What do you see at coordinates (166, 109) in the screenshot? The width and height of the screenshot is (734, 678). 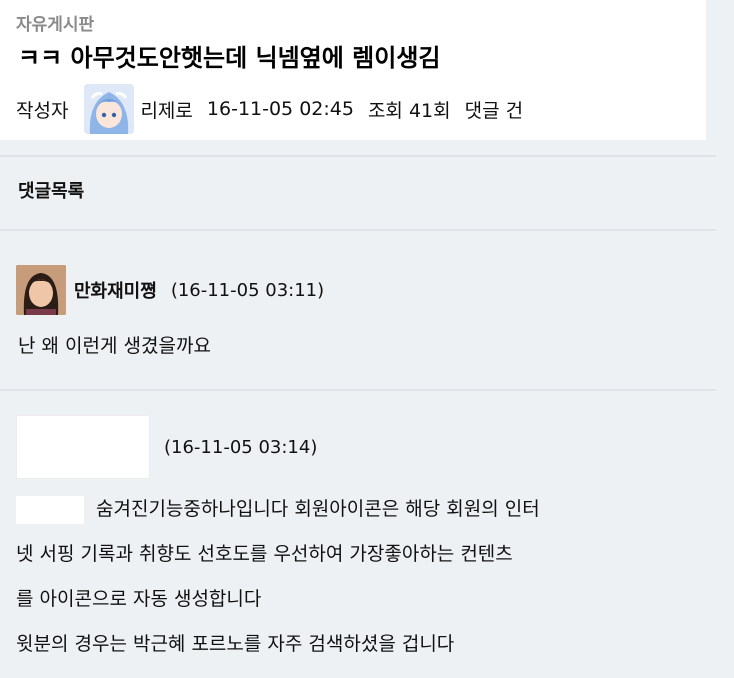 I see `author-name: 리제로` at bounding box center [166, 109].